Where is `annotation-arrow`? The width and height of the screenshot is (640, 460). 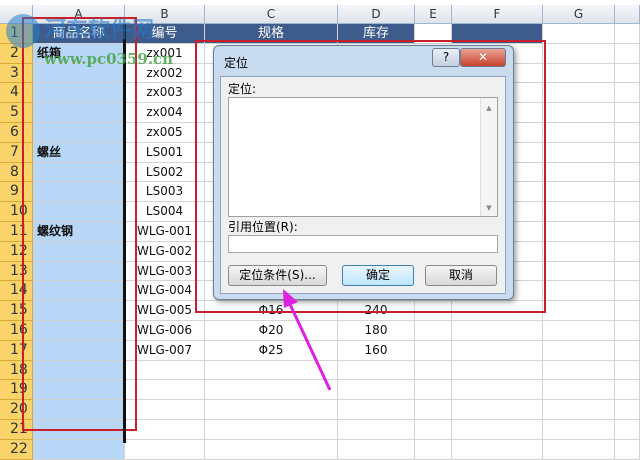
annotation-arrow is located at coordinates (307, 340).